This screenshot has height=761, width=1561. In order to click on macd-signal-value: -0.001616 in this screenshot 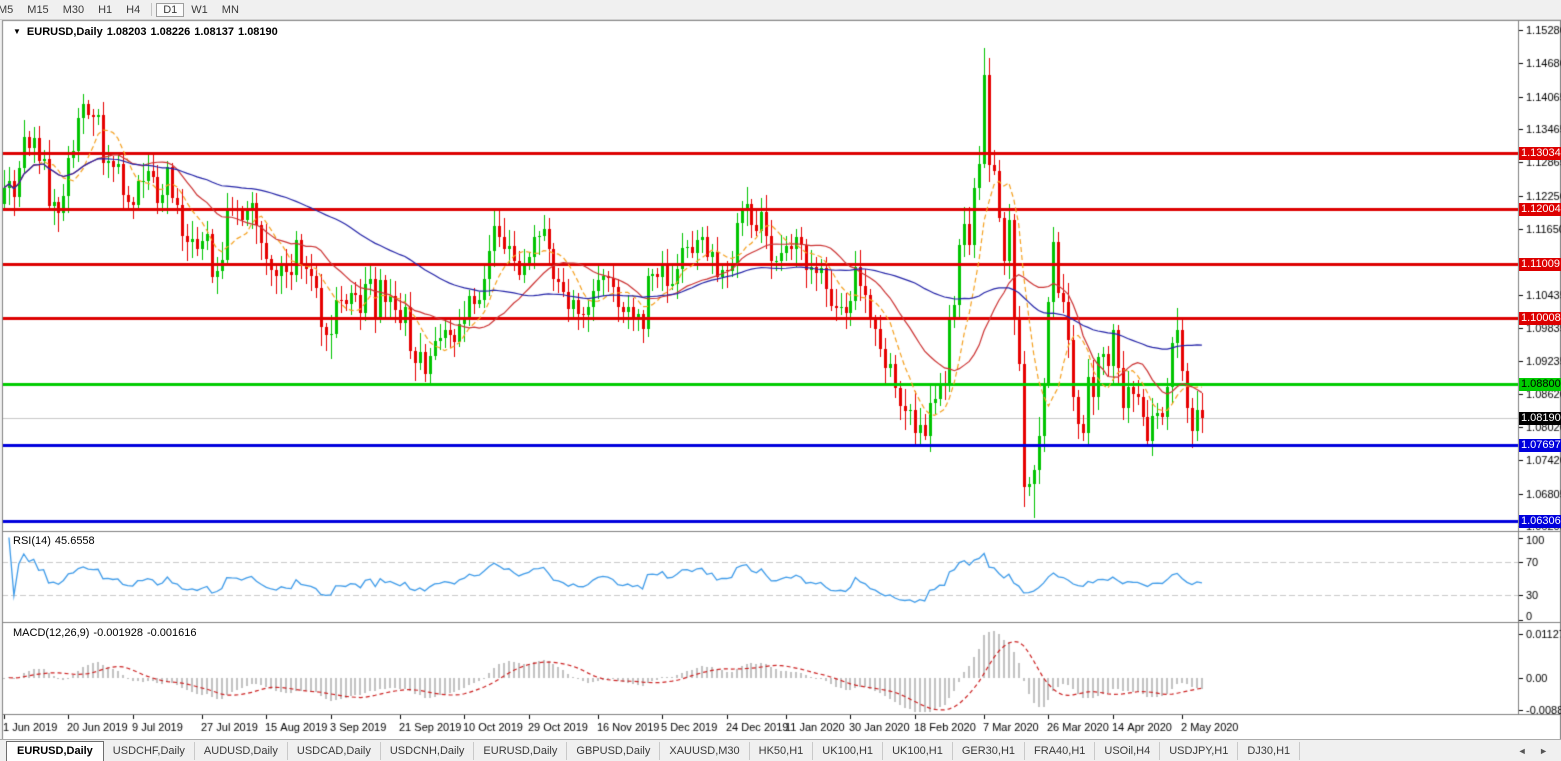, I will do `click(171, 633)`.